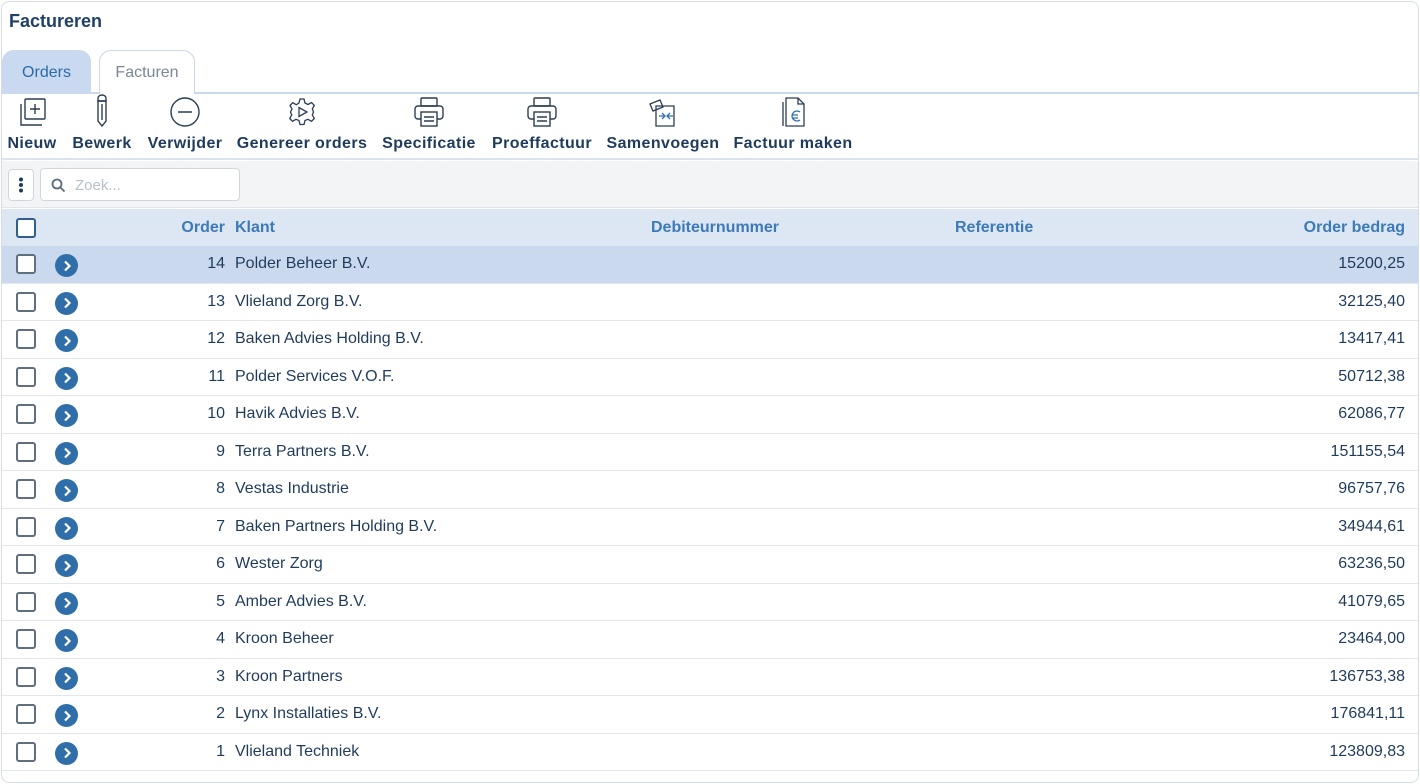  Describe the element at coordinates (216, 301) in the screenshot. I see `order-number: 13` at that location.